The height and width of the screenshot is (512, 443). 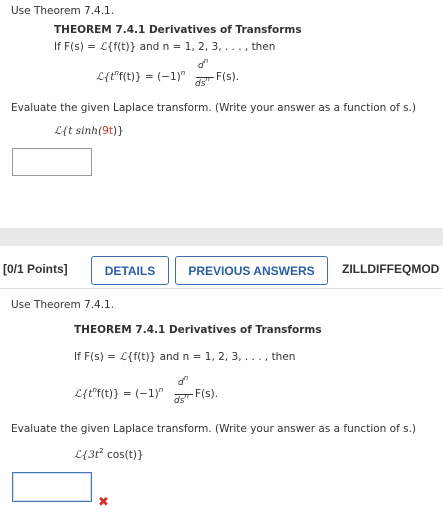 What do you see at coordinates (251, 270) in the screenshot?
I see `previous-answers-button: PREVIOUS ANSWERS` at bounding box center [251, 270].